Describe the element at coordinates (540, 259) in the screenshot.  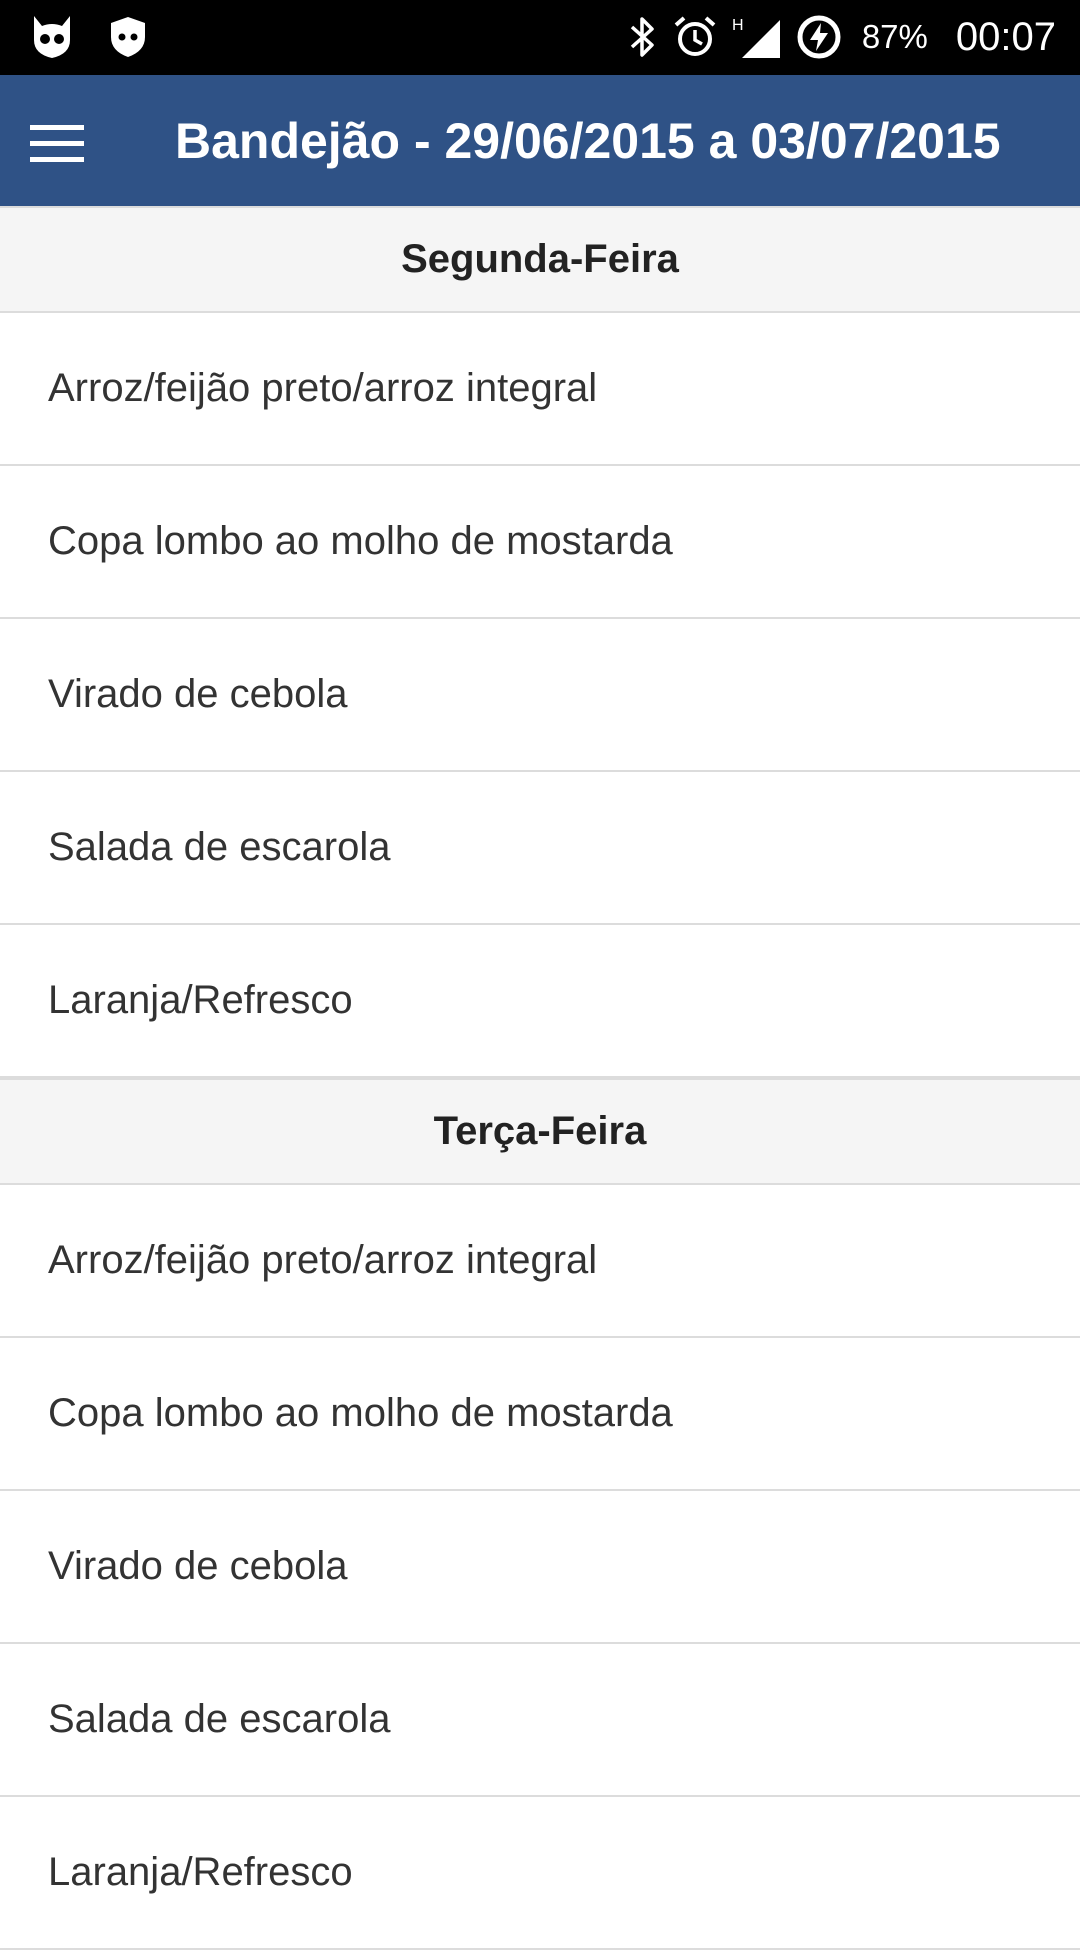
I see `day-header: Segunda-Feira` at that location.